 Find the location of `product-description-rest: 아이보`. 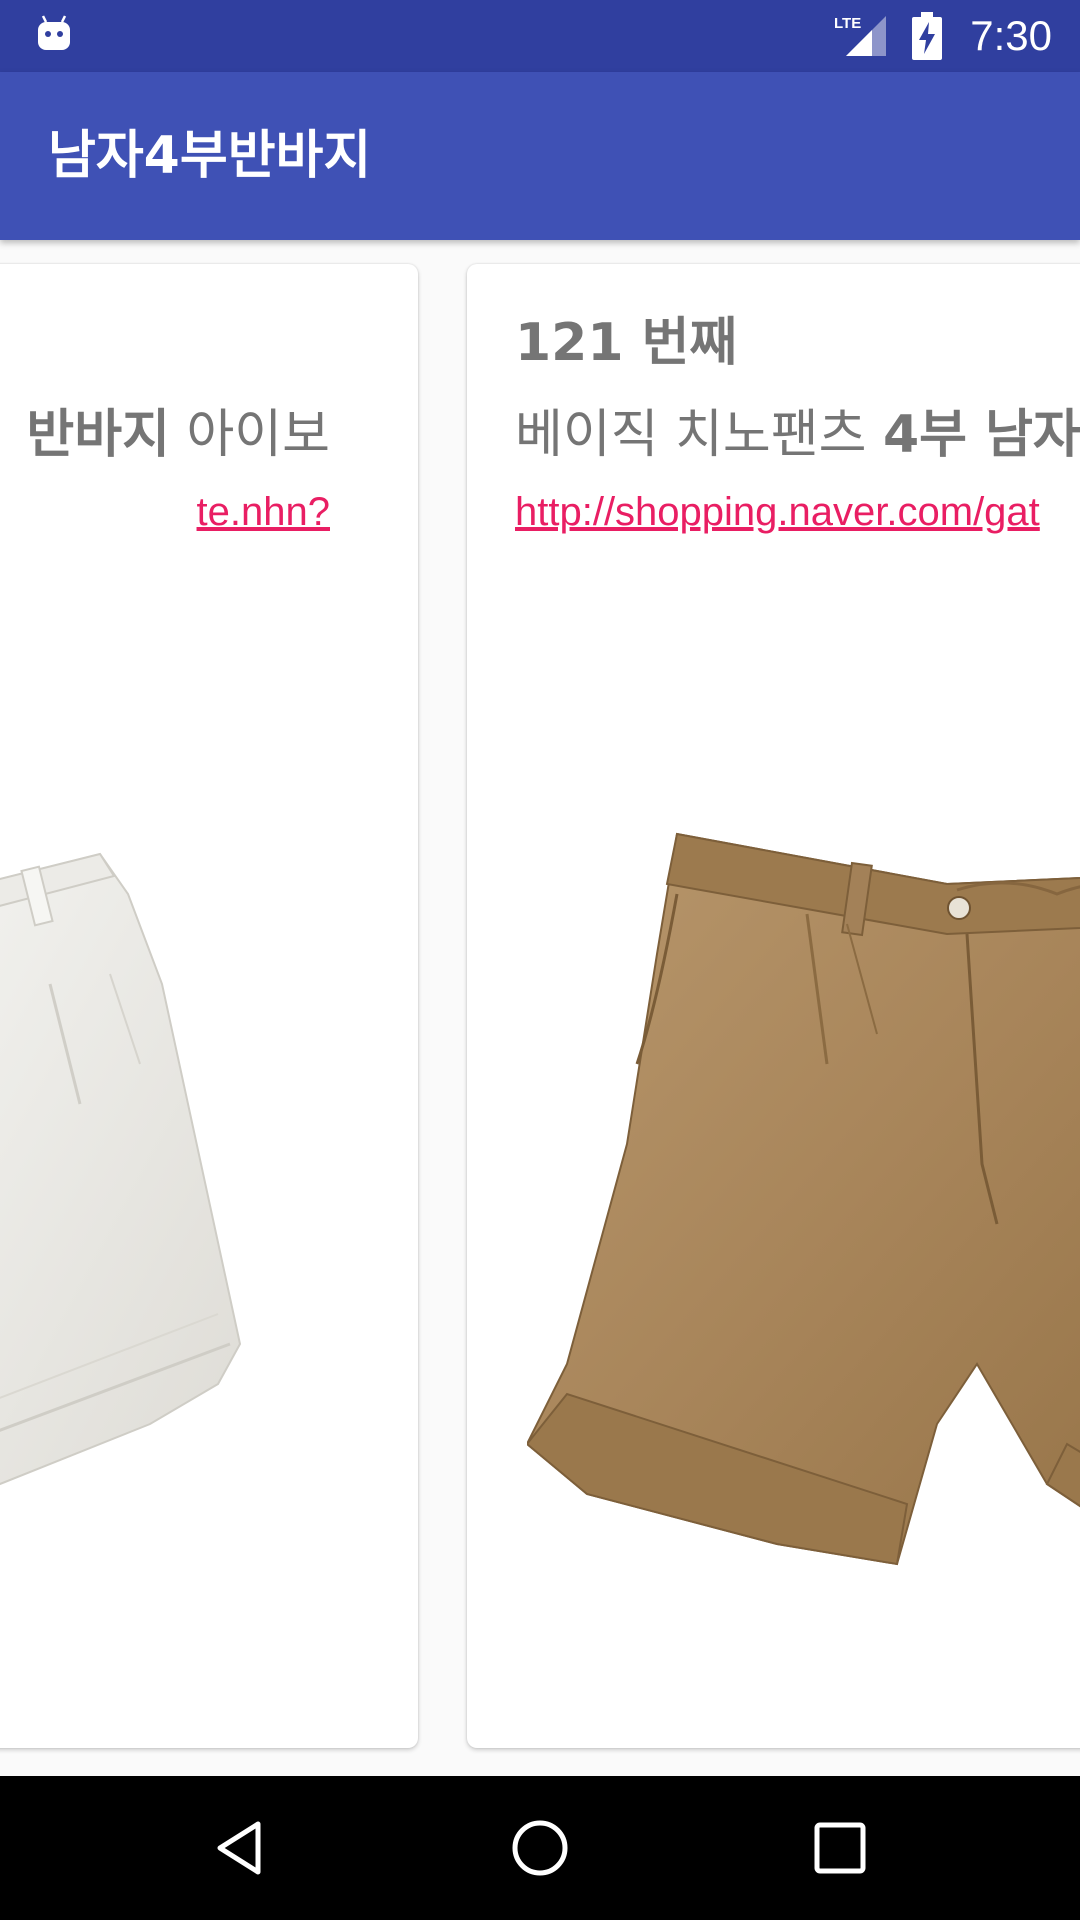

product-description-rest: 아이보 is located at coordinates (249, 435).